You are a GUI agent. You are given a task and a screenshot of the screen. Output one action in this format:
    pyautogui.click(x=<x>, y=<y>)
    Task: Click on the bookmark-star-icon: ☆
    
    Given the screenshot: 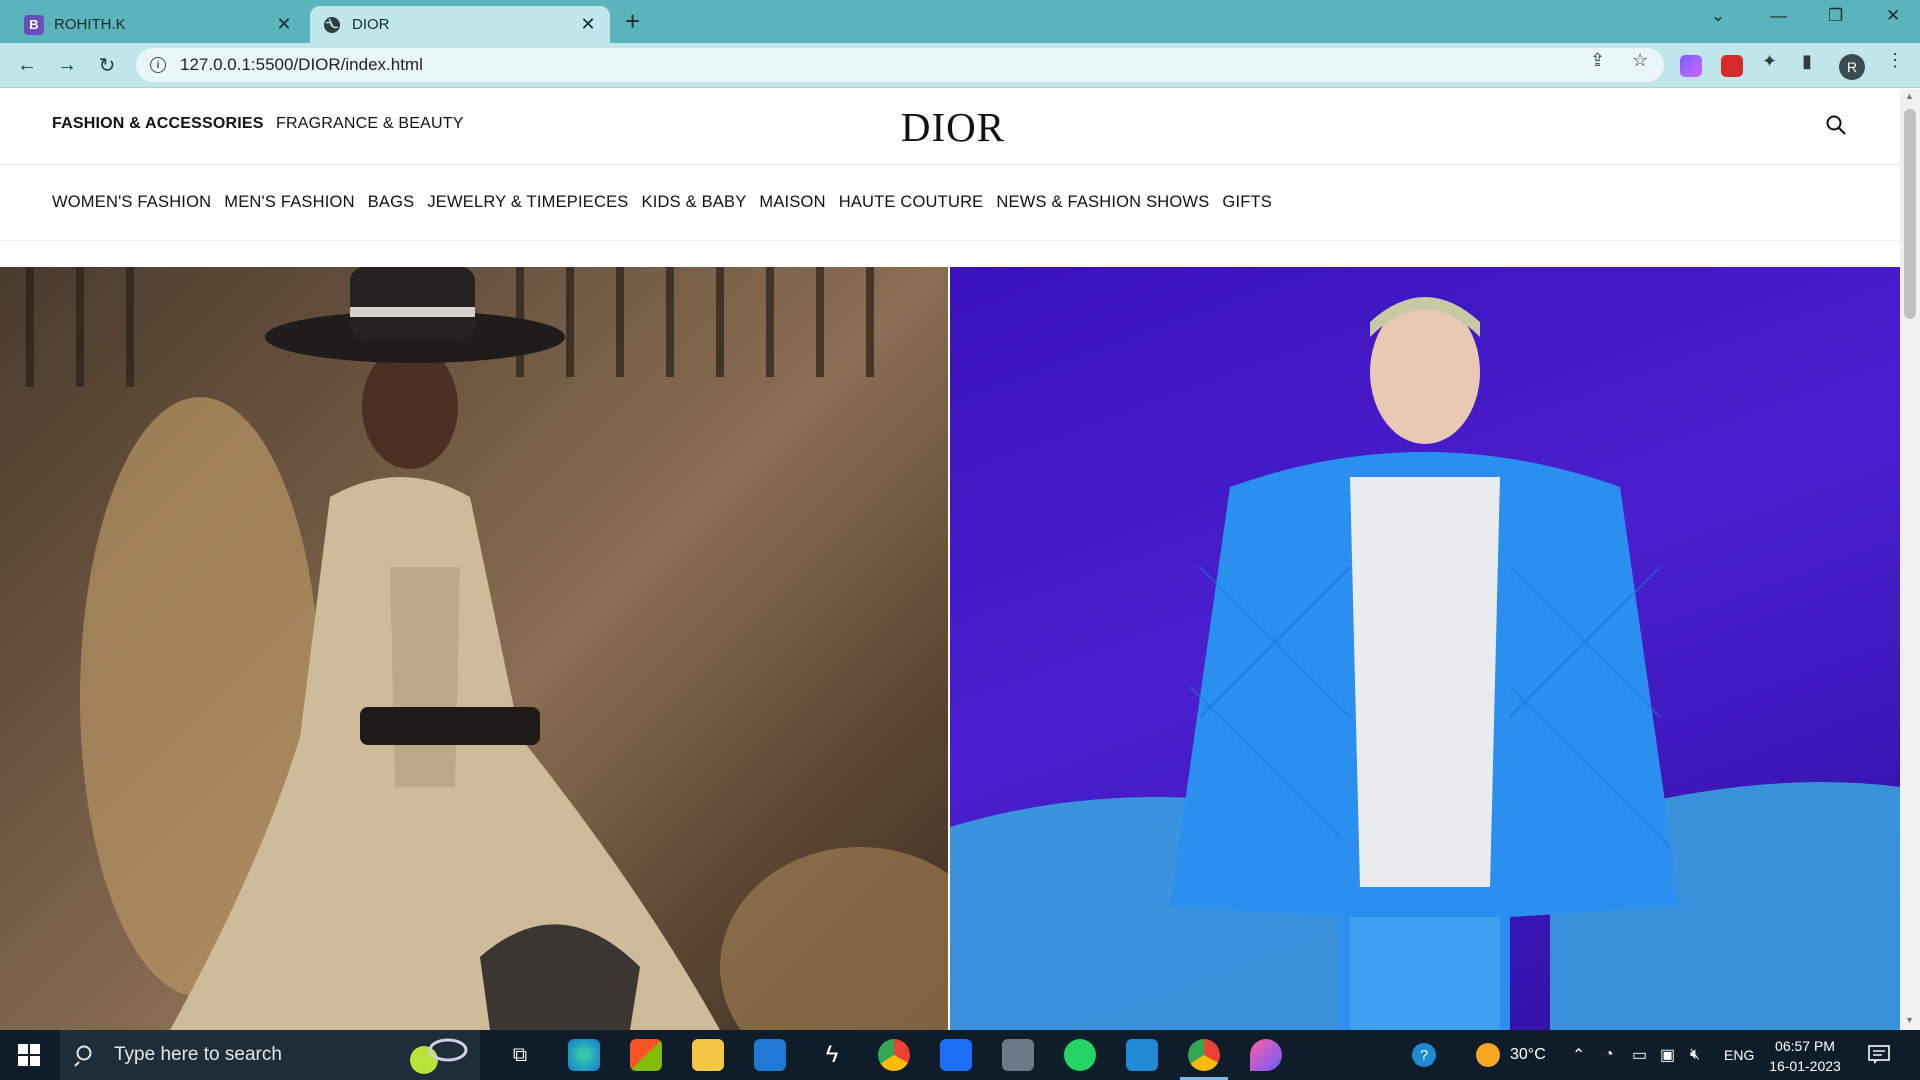 What is the action you would take?
    pyautogui.click(x=1640, y=60)
    